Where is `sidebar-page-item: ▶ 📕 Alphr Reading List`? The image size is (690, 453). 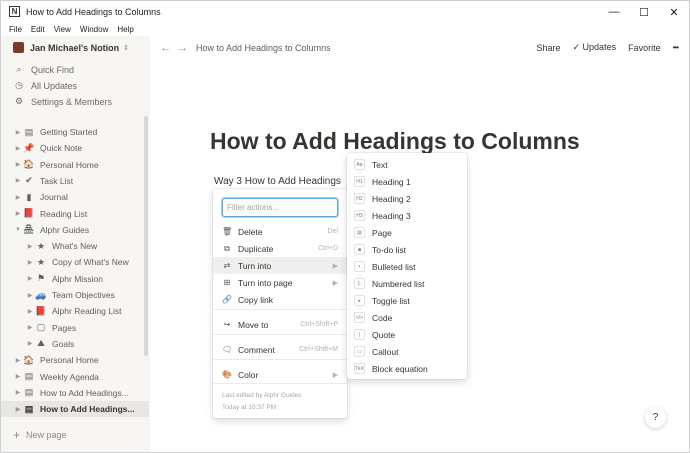
sidebar-page-item: ▶ 📕 Alphr Reading List is located at coordinates (75, 311).